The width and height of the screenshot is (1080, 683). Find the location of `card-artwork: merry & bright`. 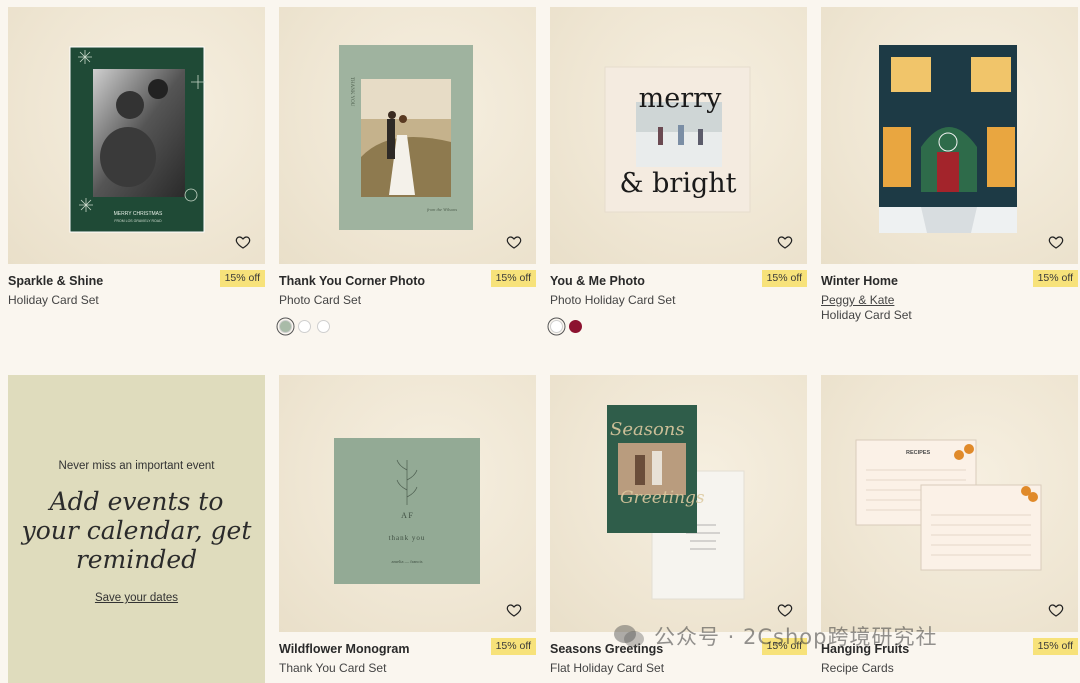

card-artwork: merry & bright is located at coordinates (677, 139).